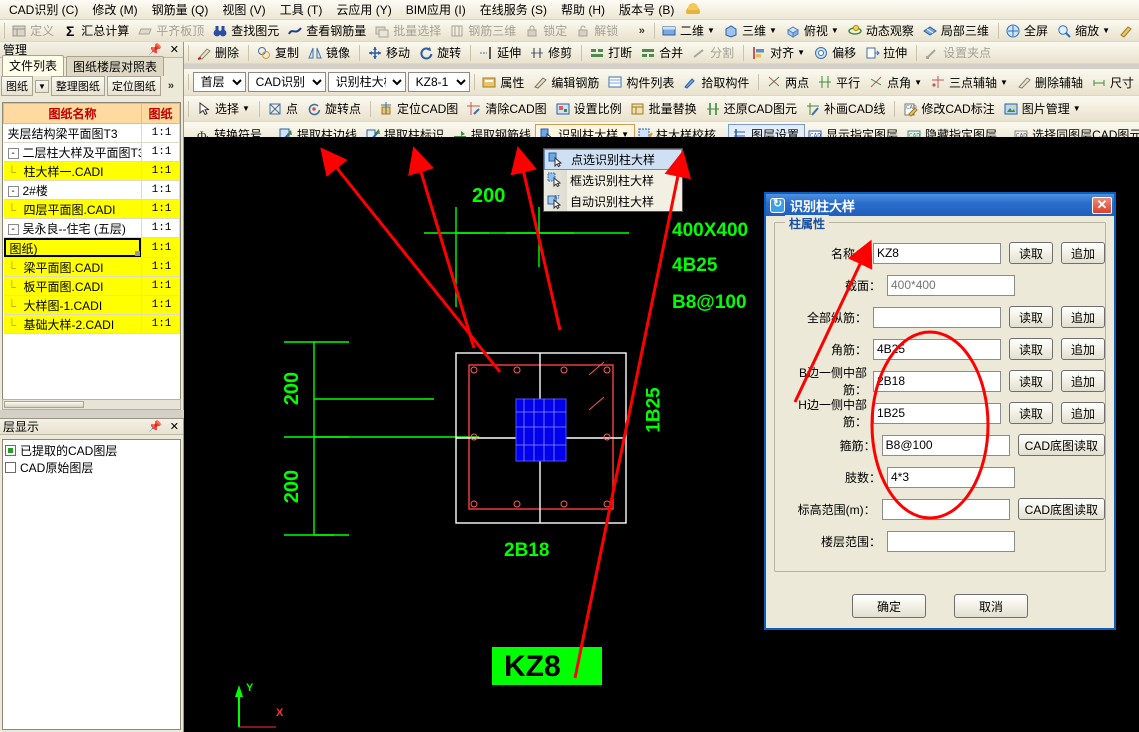 The width and height of the screenshot is (1139, 732). Describe the element at coordinates (716, 82) in the screenshot. I see `toolbar-pick-component-button: 拾取构件` at that location.